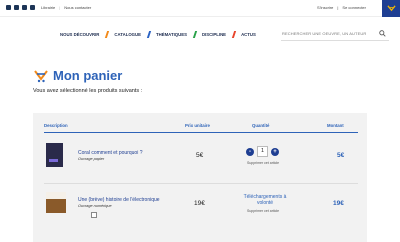  I want to click on search-input: RECHERCHER UNE OEUVRE, UN AUTEUR, so click(324, 33).